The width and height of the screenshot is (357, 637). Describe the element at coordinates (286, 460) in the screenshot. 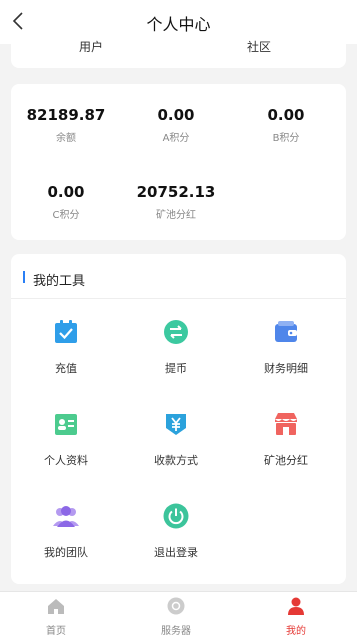

I see `mining-dividend-tool-label: 矿池分红` at that location.